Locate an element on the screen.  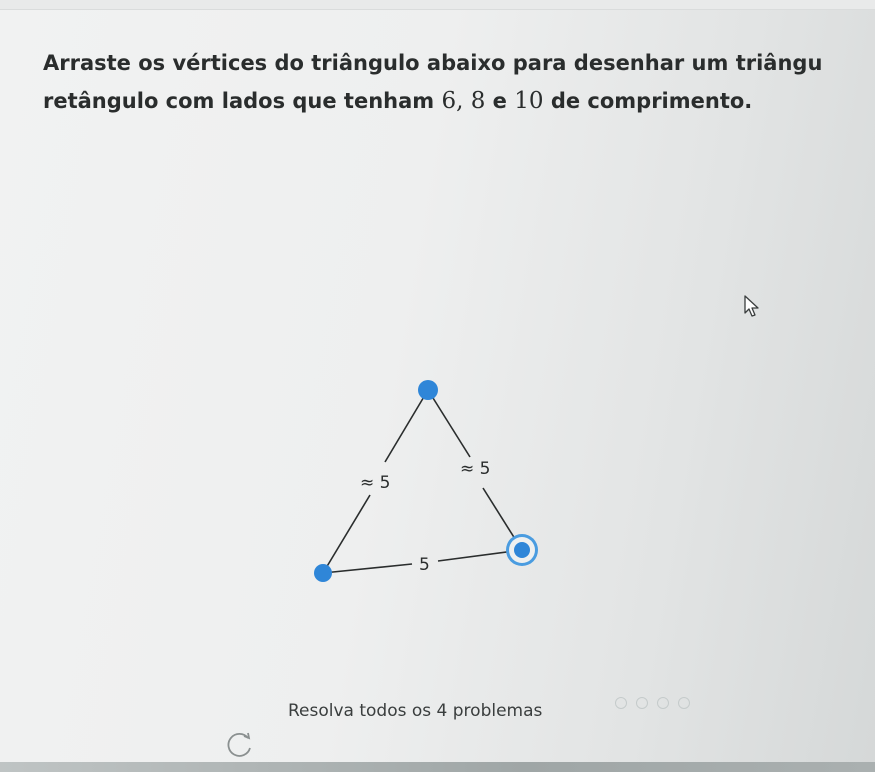
problems-status: Resolva todos os 4 problemas is located at coordinates (415, 711).